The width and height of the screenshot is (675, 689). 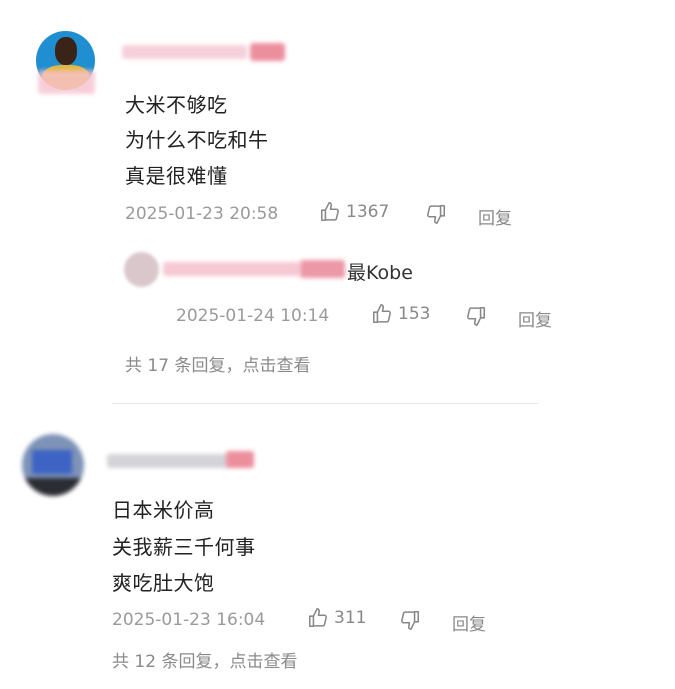 What do you see at coordinates (176, 176) in the screenshot?
I see `comment-line: 真是很难懂` at bounding box center [176, 176].